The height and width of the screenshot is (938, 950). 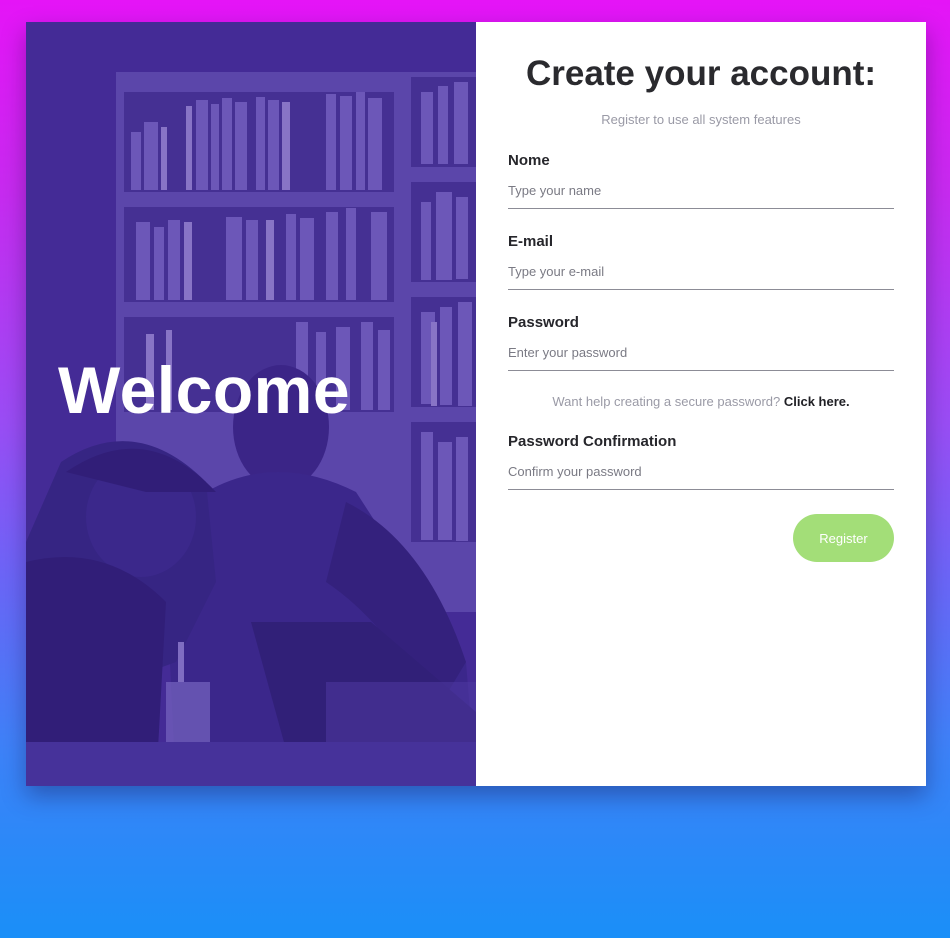 What do you see at coordinates (701, 119) in the screenshot?
I see `form-subtitle: Register to use all system features` at bounding box center [701, 119].